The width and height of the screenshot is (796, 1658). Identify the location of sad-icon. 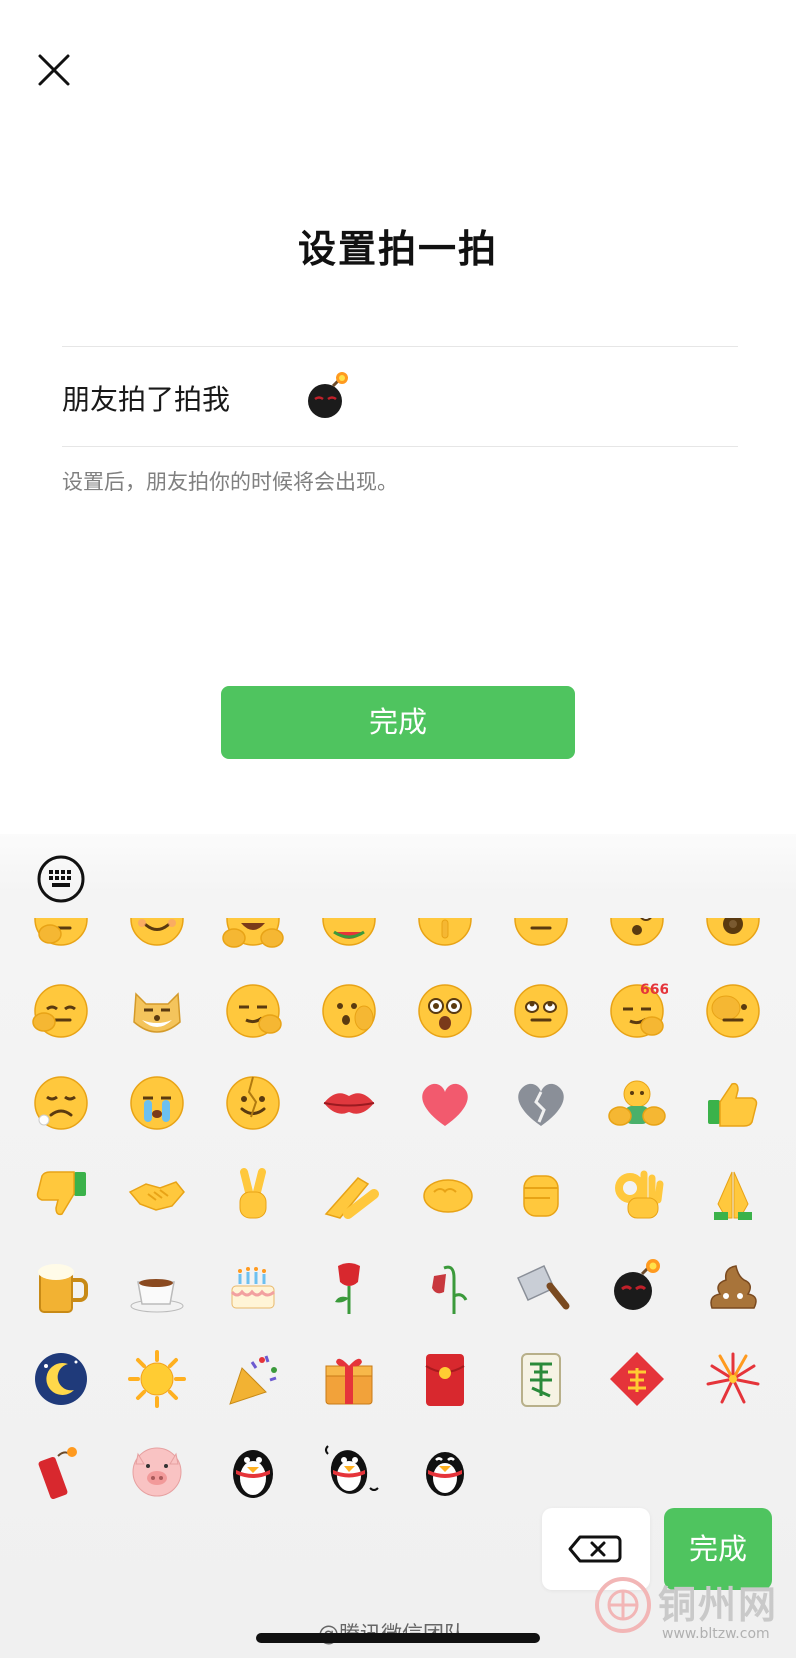
(61, 1103).